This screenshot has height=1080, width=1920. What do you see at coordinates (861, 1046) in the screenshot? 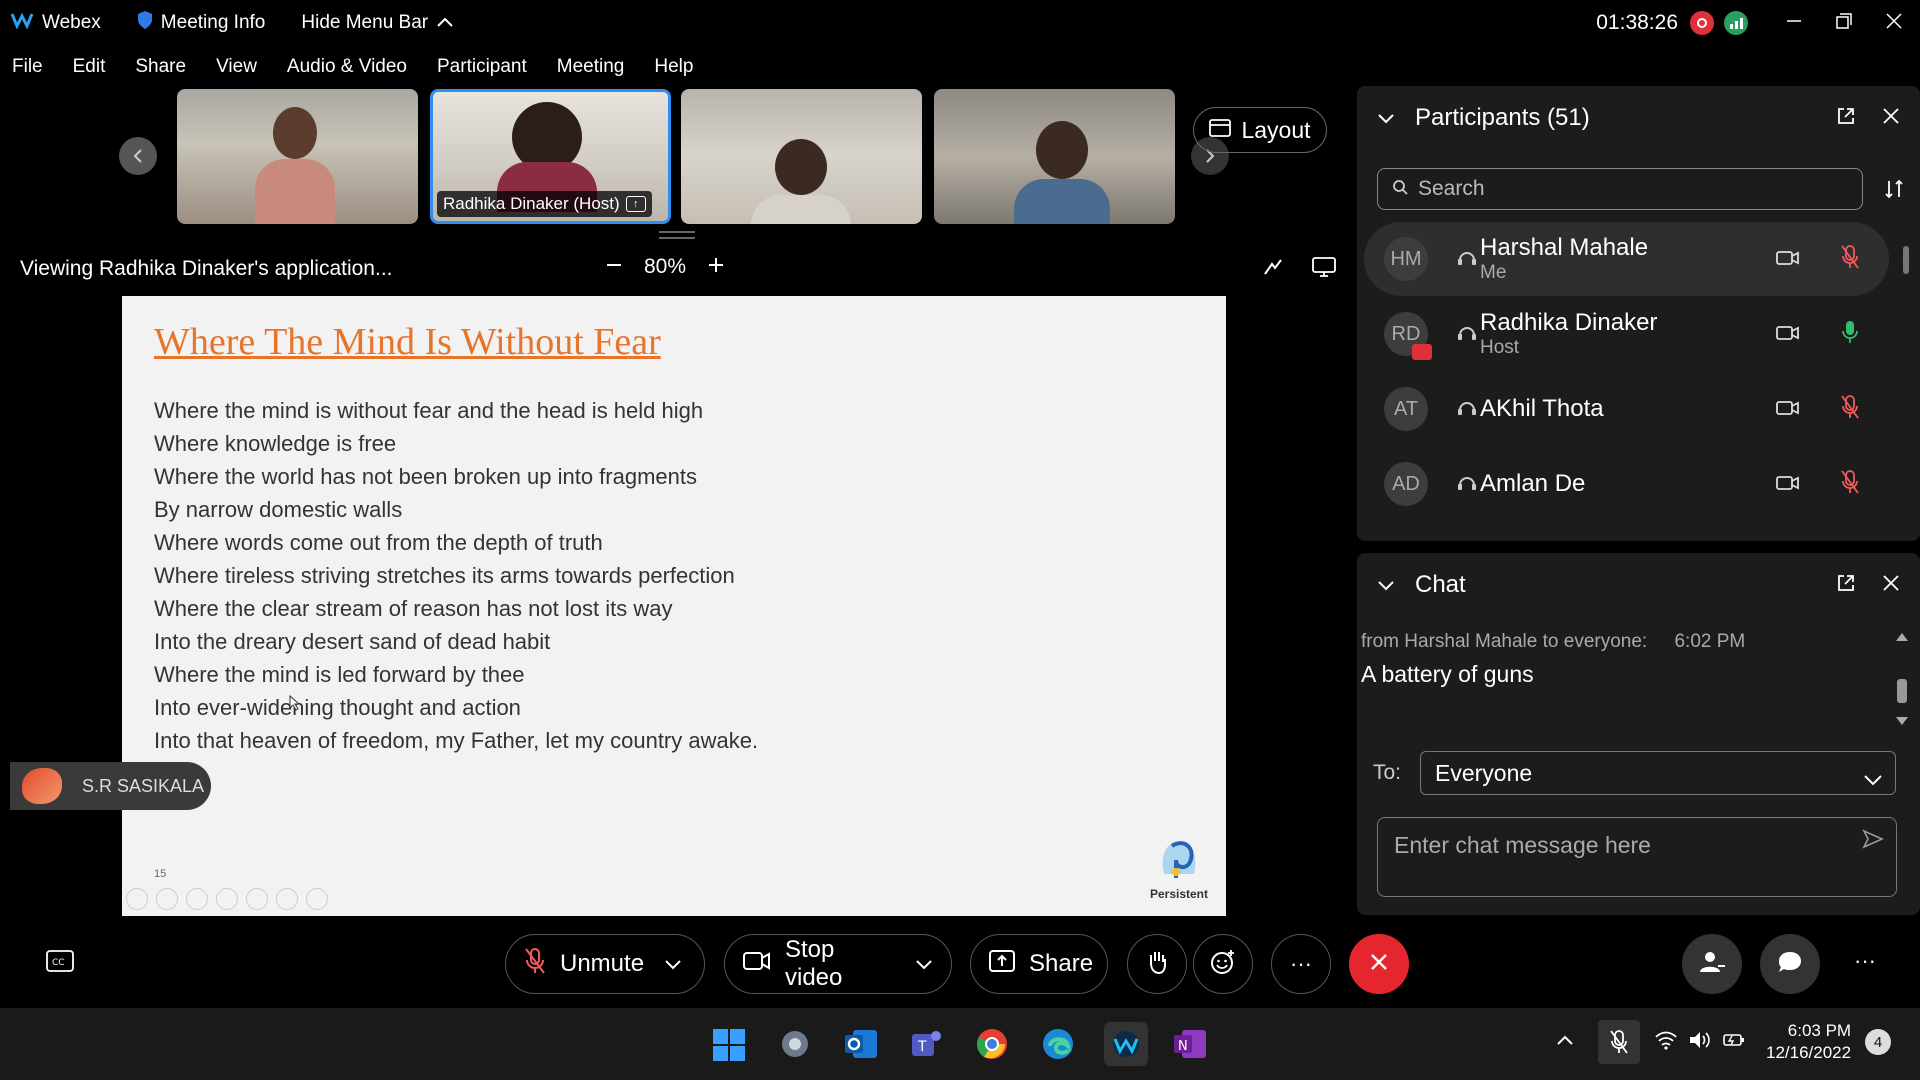
I see `outlook-icon` at bounding box center [861, 1046].